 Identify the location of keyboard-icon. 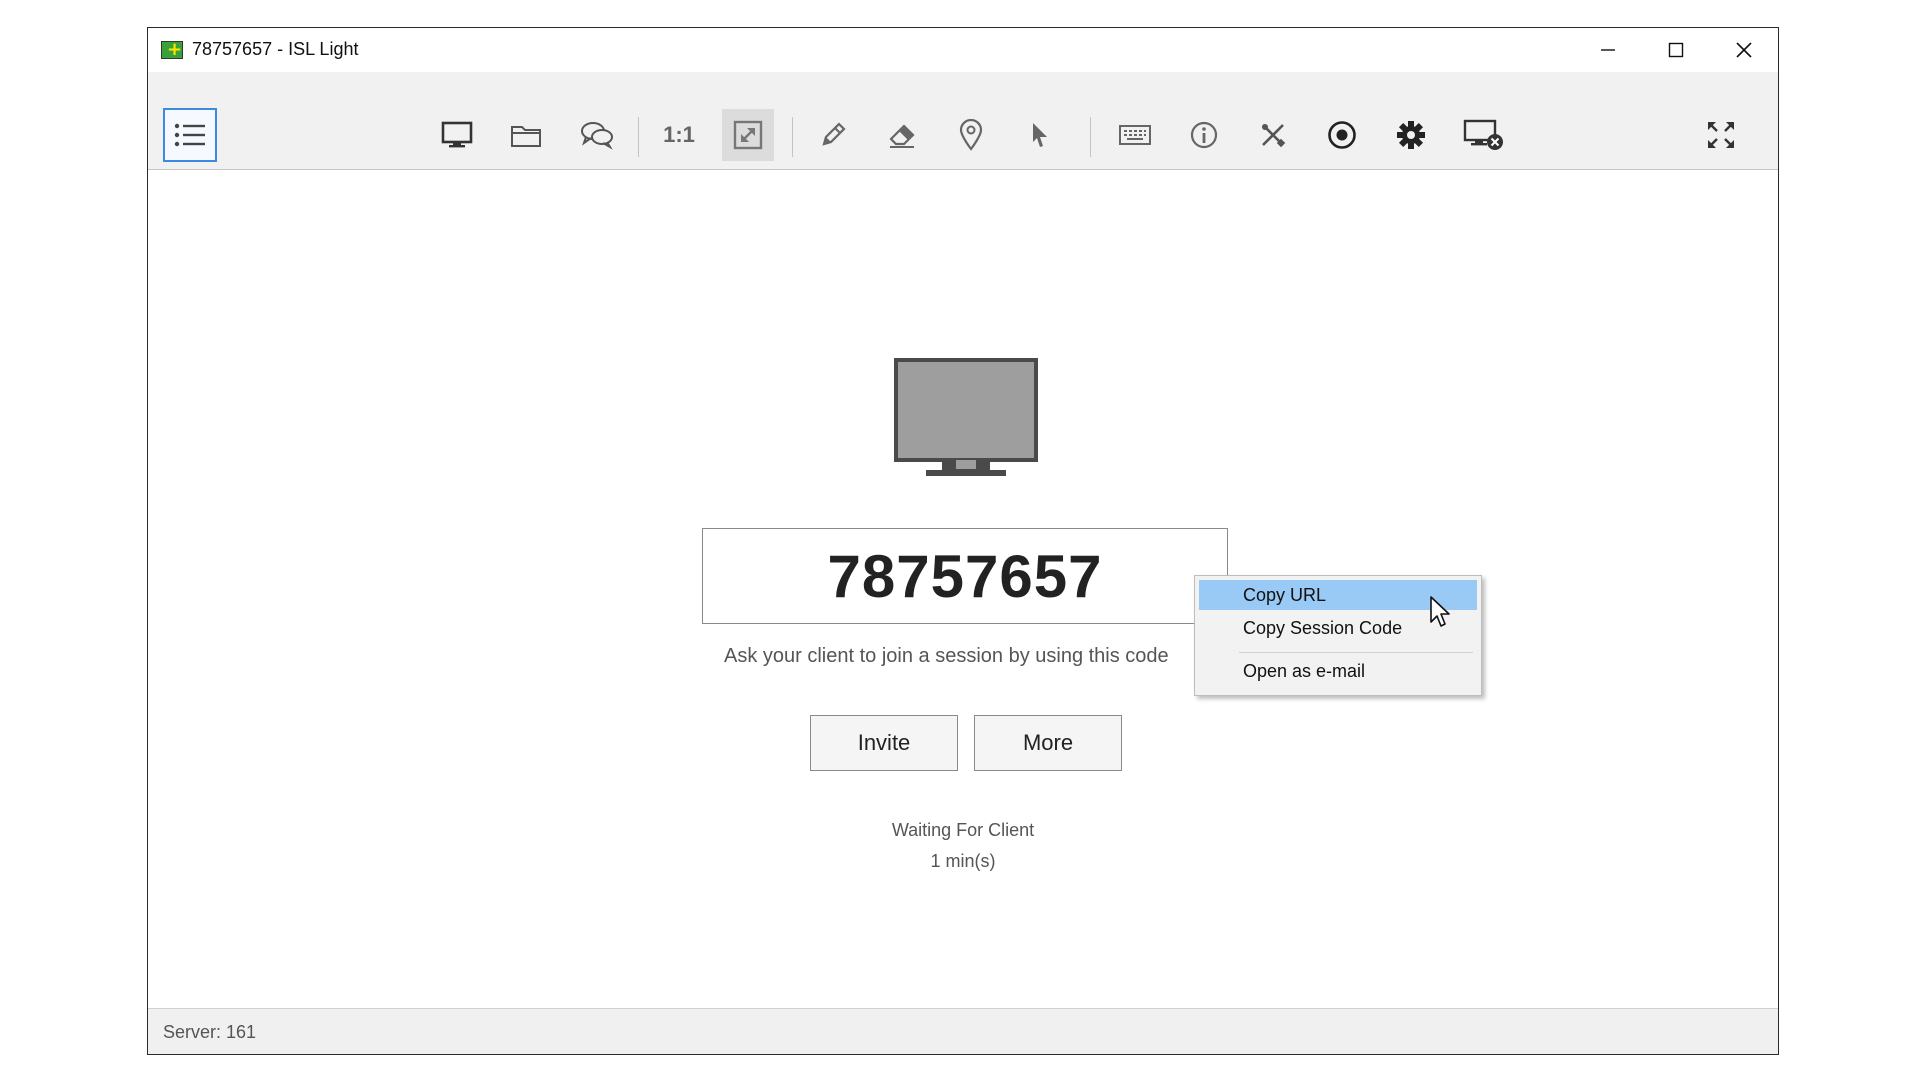
(1135, 135).